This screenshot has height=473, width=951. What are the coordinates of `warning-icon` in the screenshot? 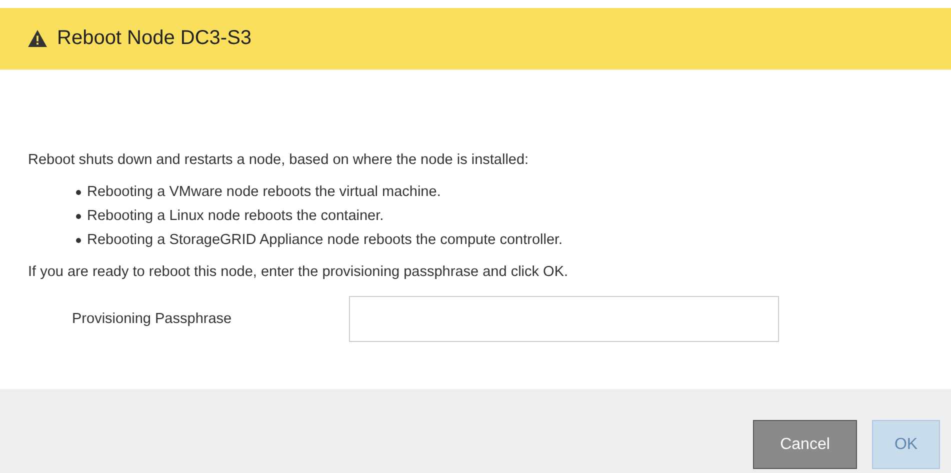 It's located at (37, 38).